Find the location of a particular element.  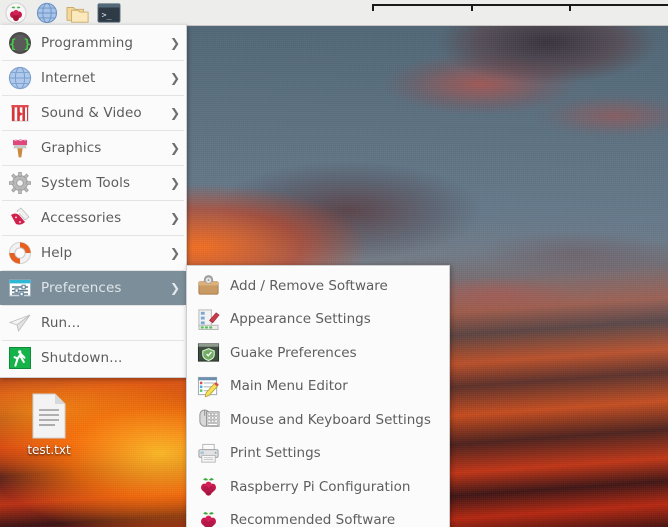

submenu-item-print-settings: Print Settings is located at coordinates (318, 454).